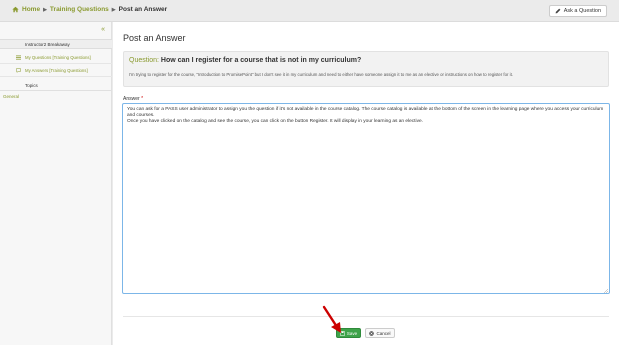  I want to click on cancel-button: Cancel, so click(380, 333).